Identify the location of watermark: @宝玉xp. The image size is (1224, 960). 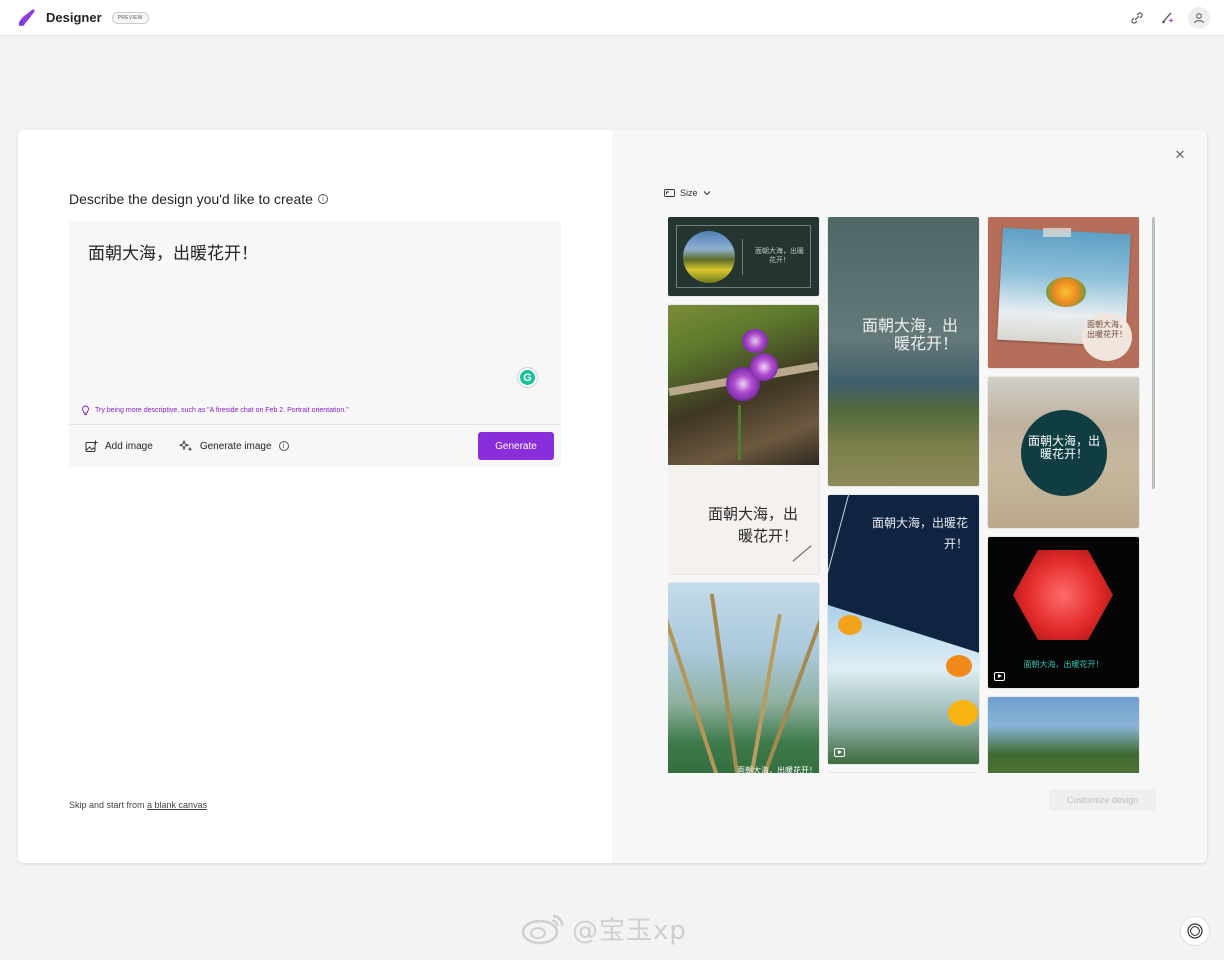
(615, 928).